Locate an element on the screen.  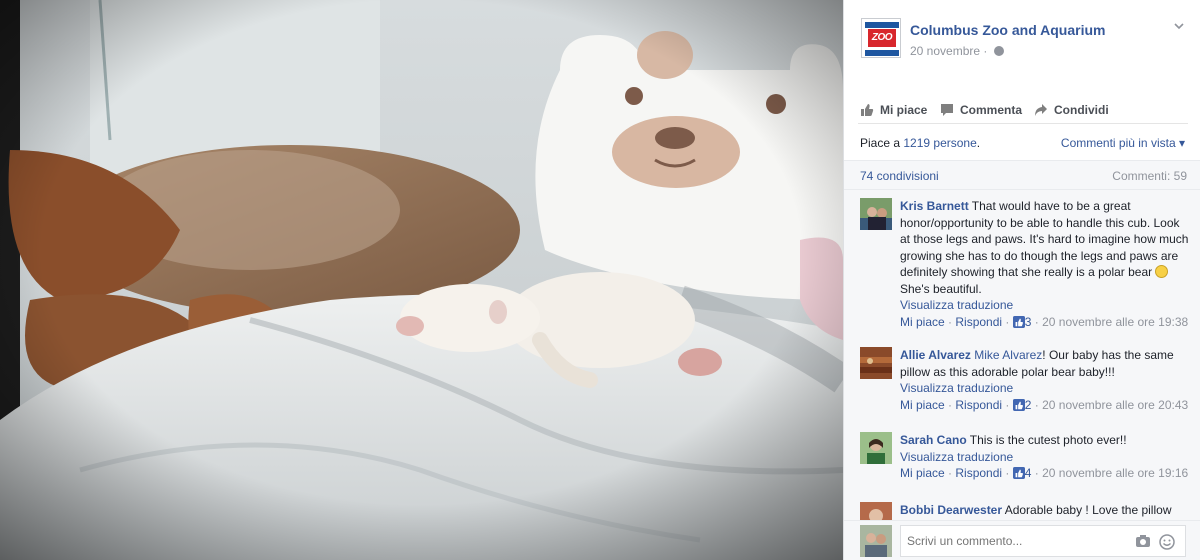
comment-field is located at coordinates (1043, 541).